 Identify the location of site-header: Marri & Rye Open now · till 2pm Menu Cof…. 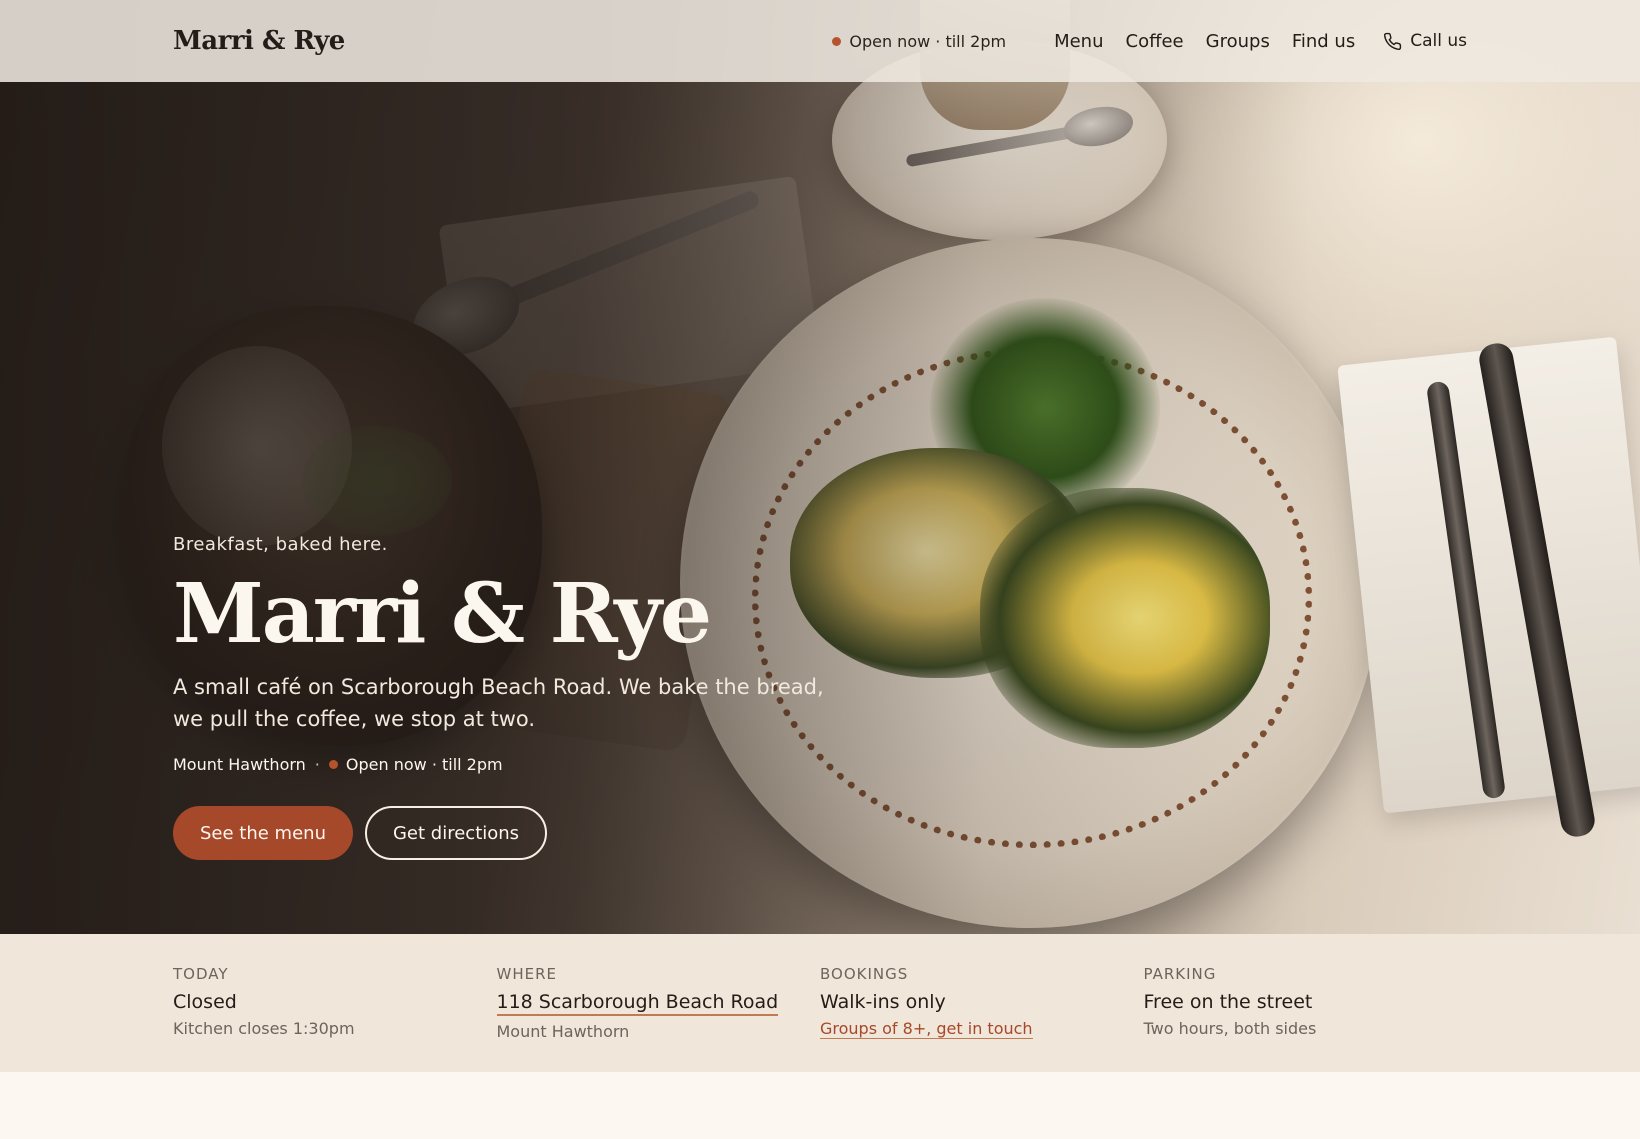
(820, 41).